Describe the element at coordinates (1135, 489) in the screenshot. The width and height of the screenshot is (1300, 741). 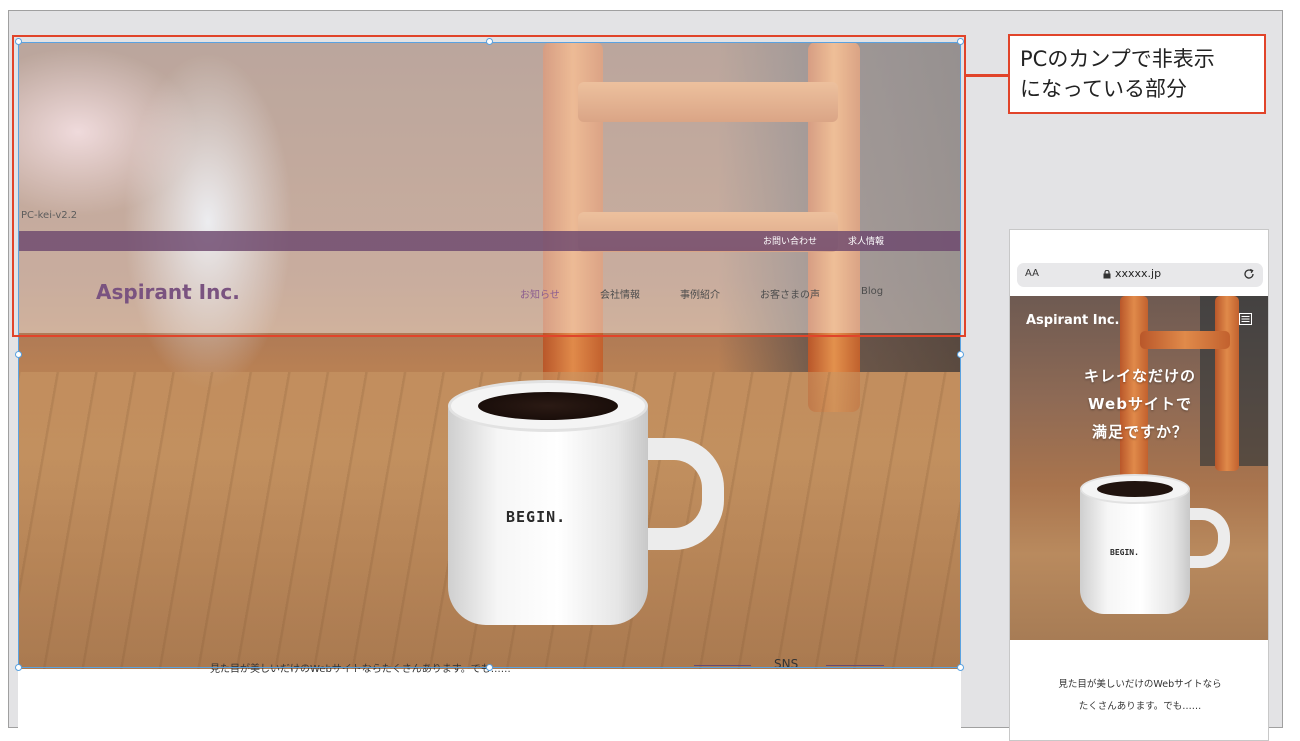
I see `mug-coffee` at that location.